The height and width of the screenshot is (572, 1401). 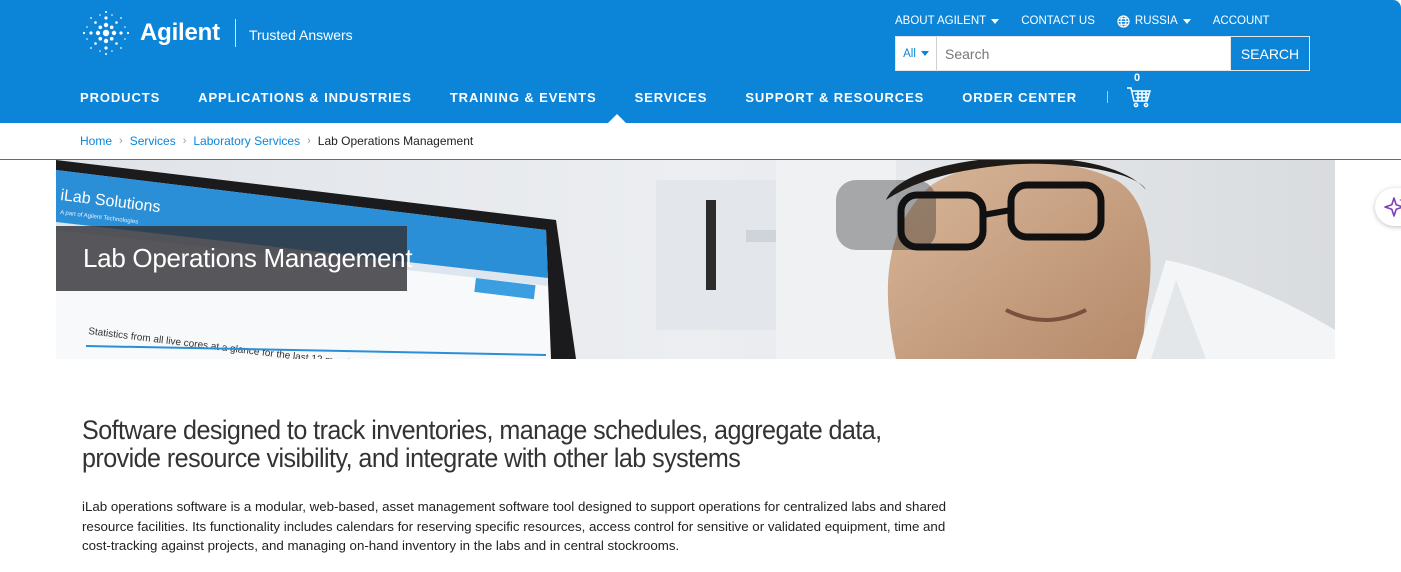 I want to click on utility-nav: ABOUT AGILENT CONTACT US RUSSIA ACCOUNT, so click(x=1093, y=21).